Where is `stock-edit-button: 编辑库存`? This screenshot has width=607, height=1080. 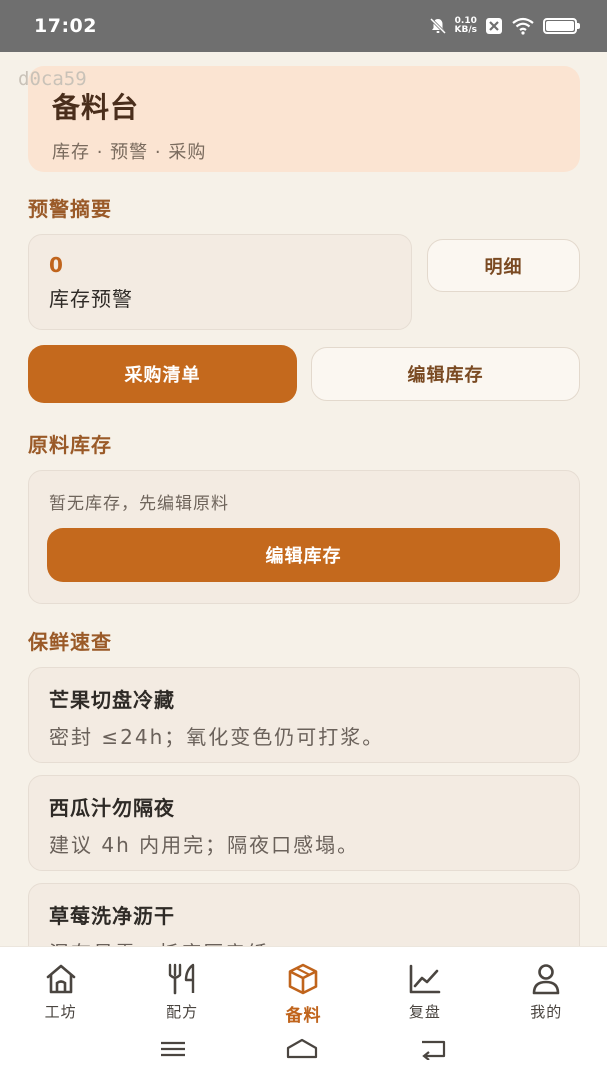
stock-edit-button: 编辑库存 is located at coordinates (303, 555).